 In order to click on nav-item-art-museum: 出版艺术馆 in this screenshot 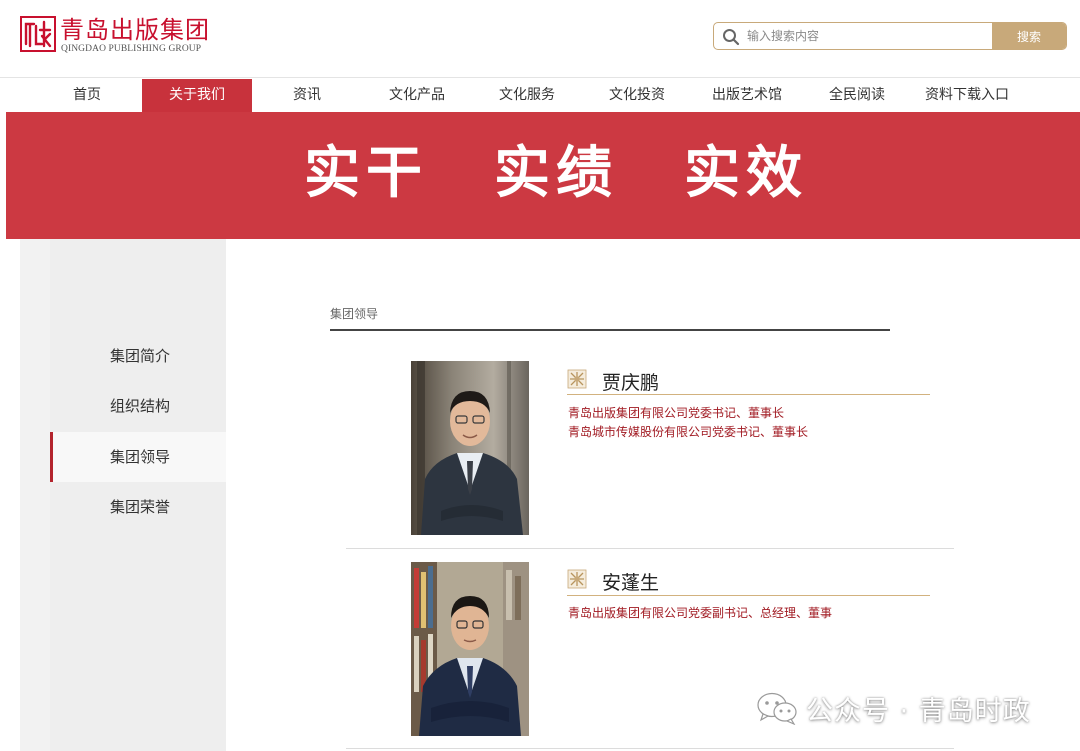, I will do `click(747, 95)`.